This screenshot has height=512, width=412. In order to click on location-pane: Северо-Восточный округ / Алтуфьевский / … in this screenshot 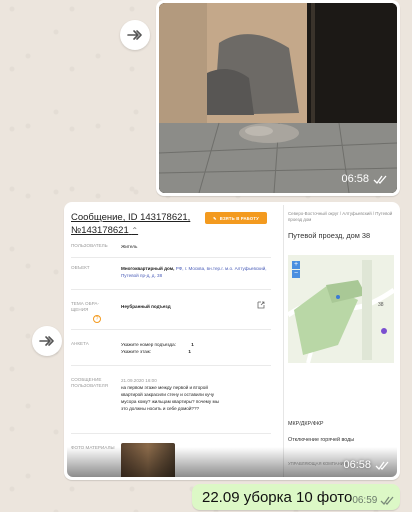, I will do `click(340, 341)`.